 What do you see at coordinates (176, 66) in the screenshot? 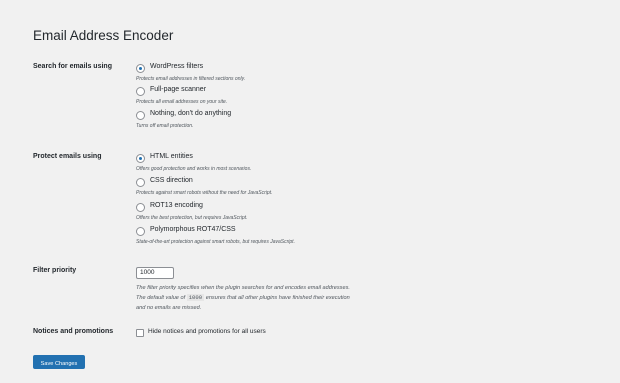
I see `option-label: WordPress filters` at bounding box center [176, 66].